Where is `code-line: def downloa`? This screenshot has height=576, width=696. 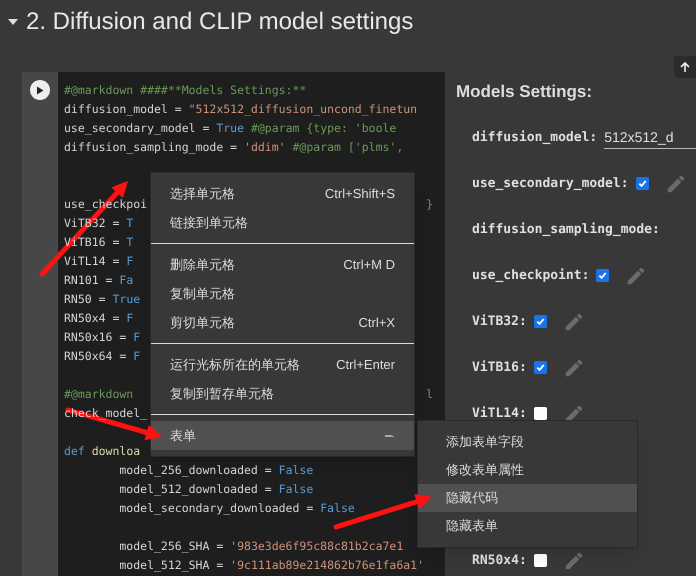 code-line: def downloa is located at coordinates (102, 451).